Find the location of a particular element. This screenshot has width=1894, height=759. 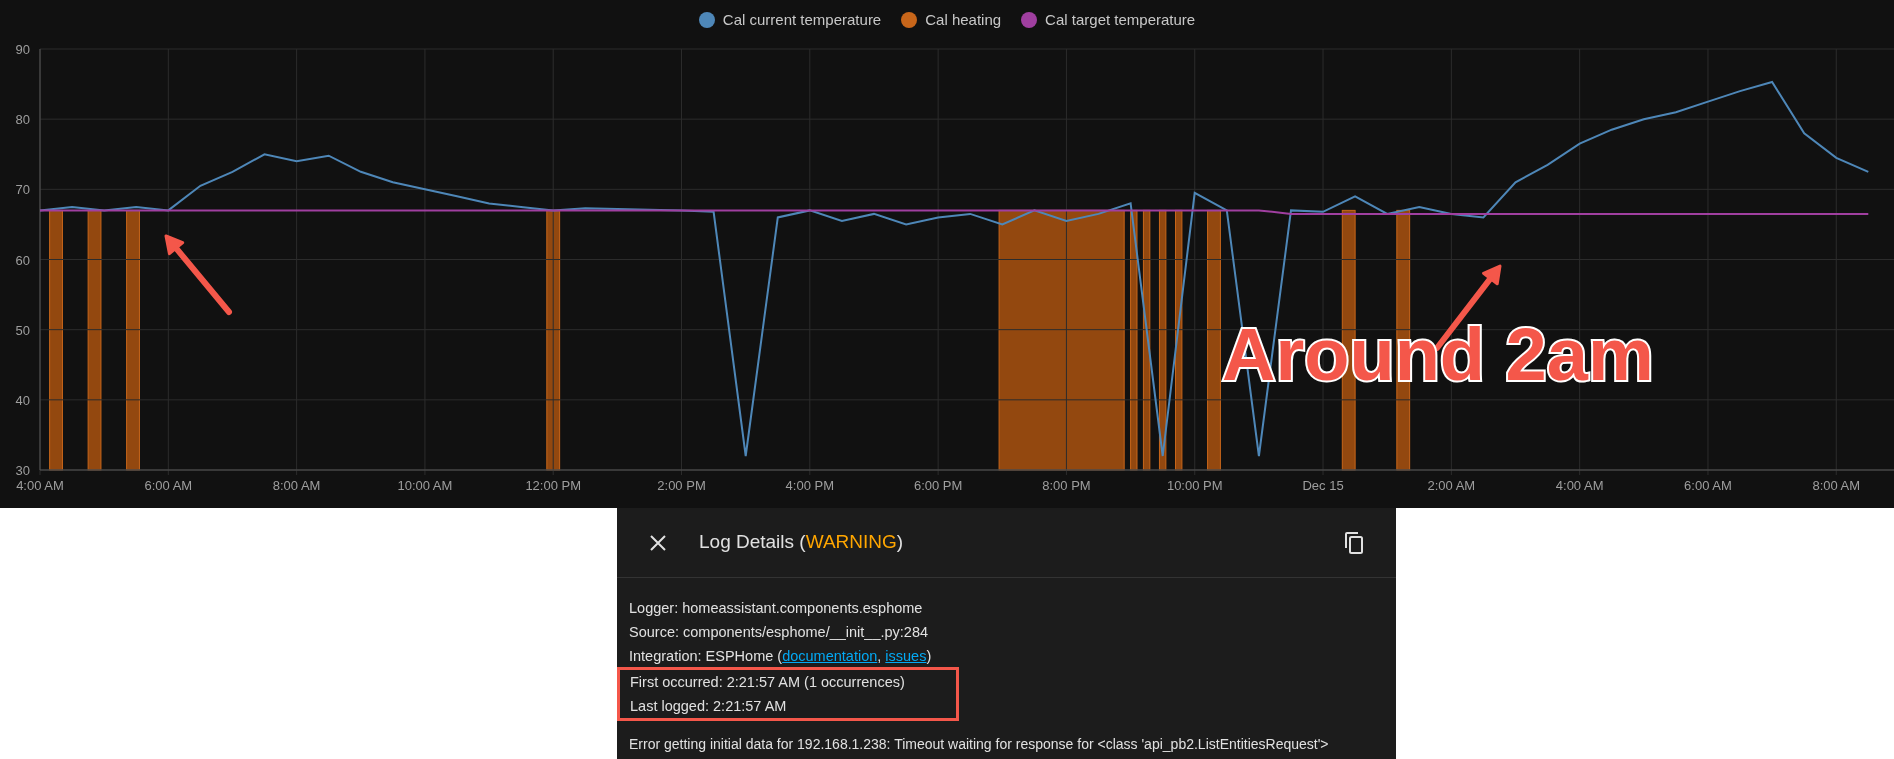

x-axis-label: 2:00 PM is located at coordinates (681, 485).